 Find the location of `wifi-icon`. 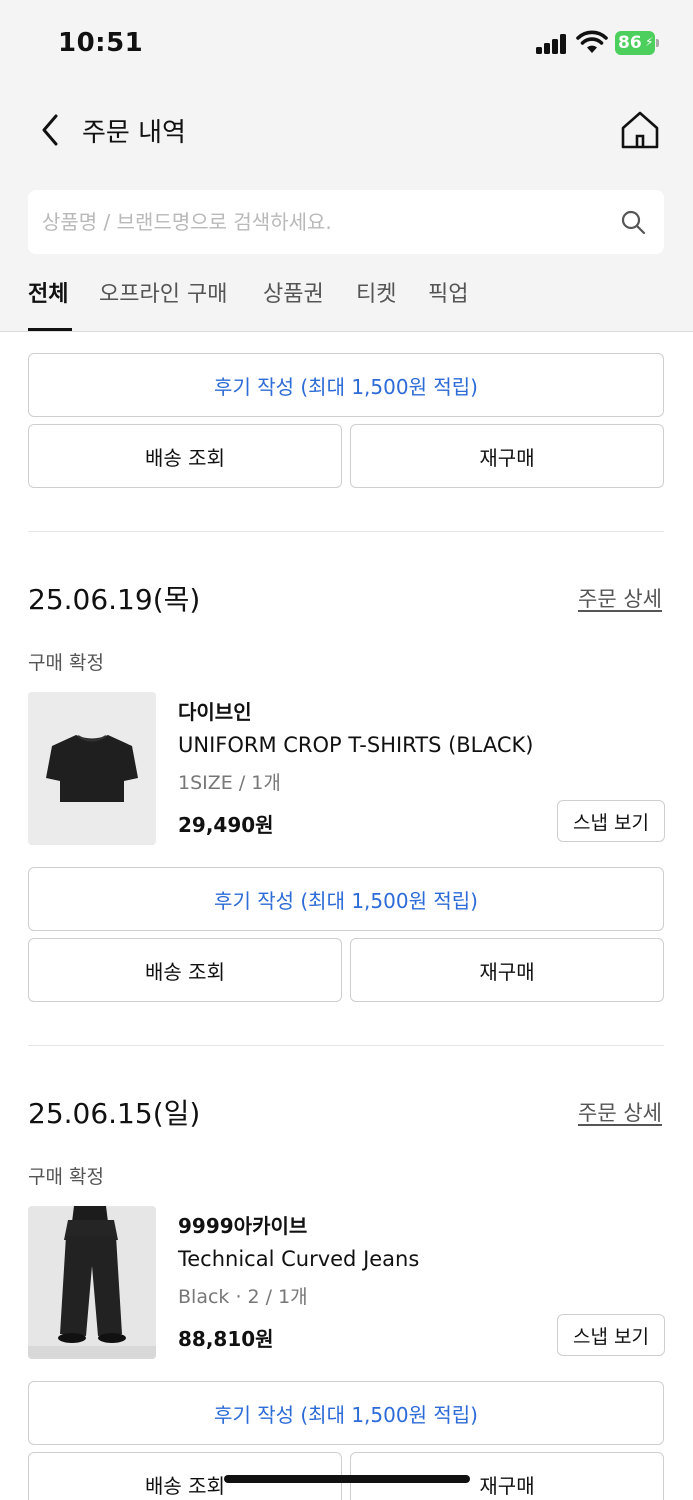

wifi-icon is located at coordinates (592, 41).